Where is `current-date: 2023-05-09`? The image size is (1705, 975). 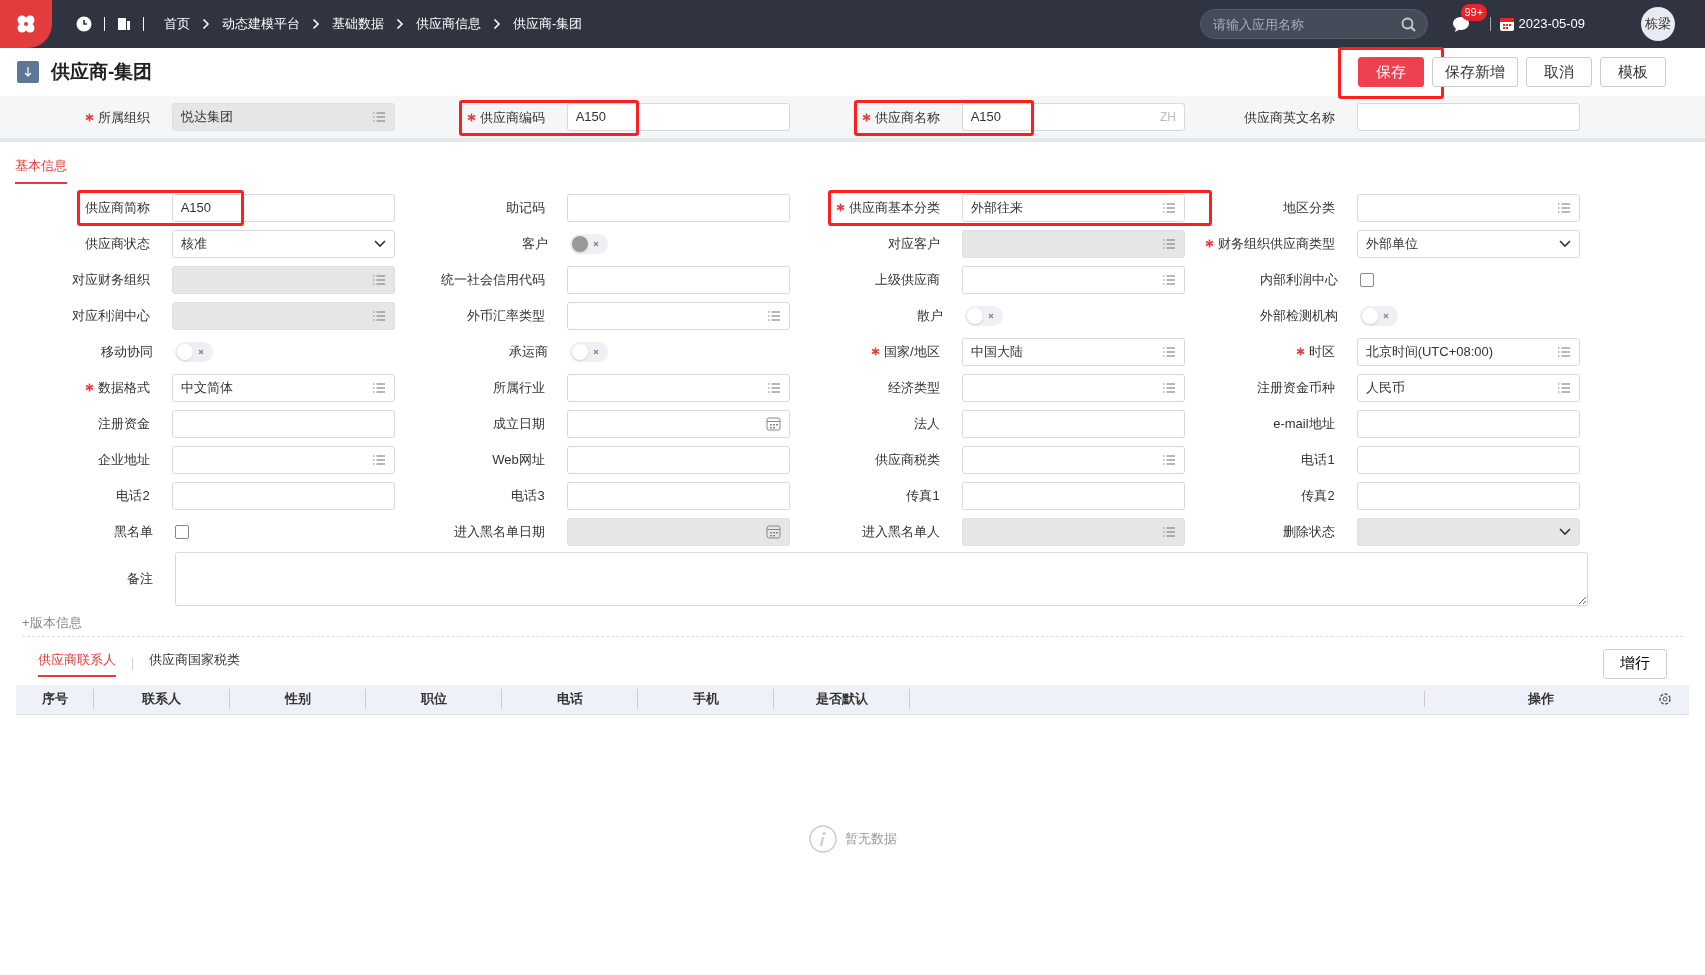 current-date: 2023-05-09 is located at coordinates (1551, 24).